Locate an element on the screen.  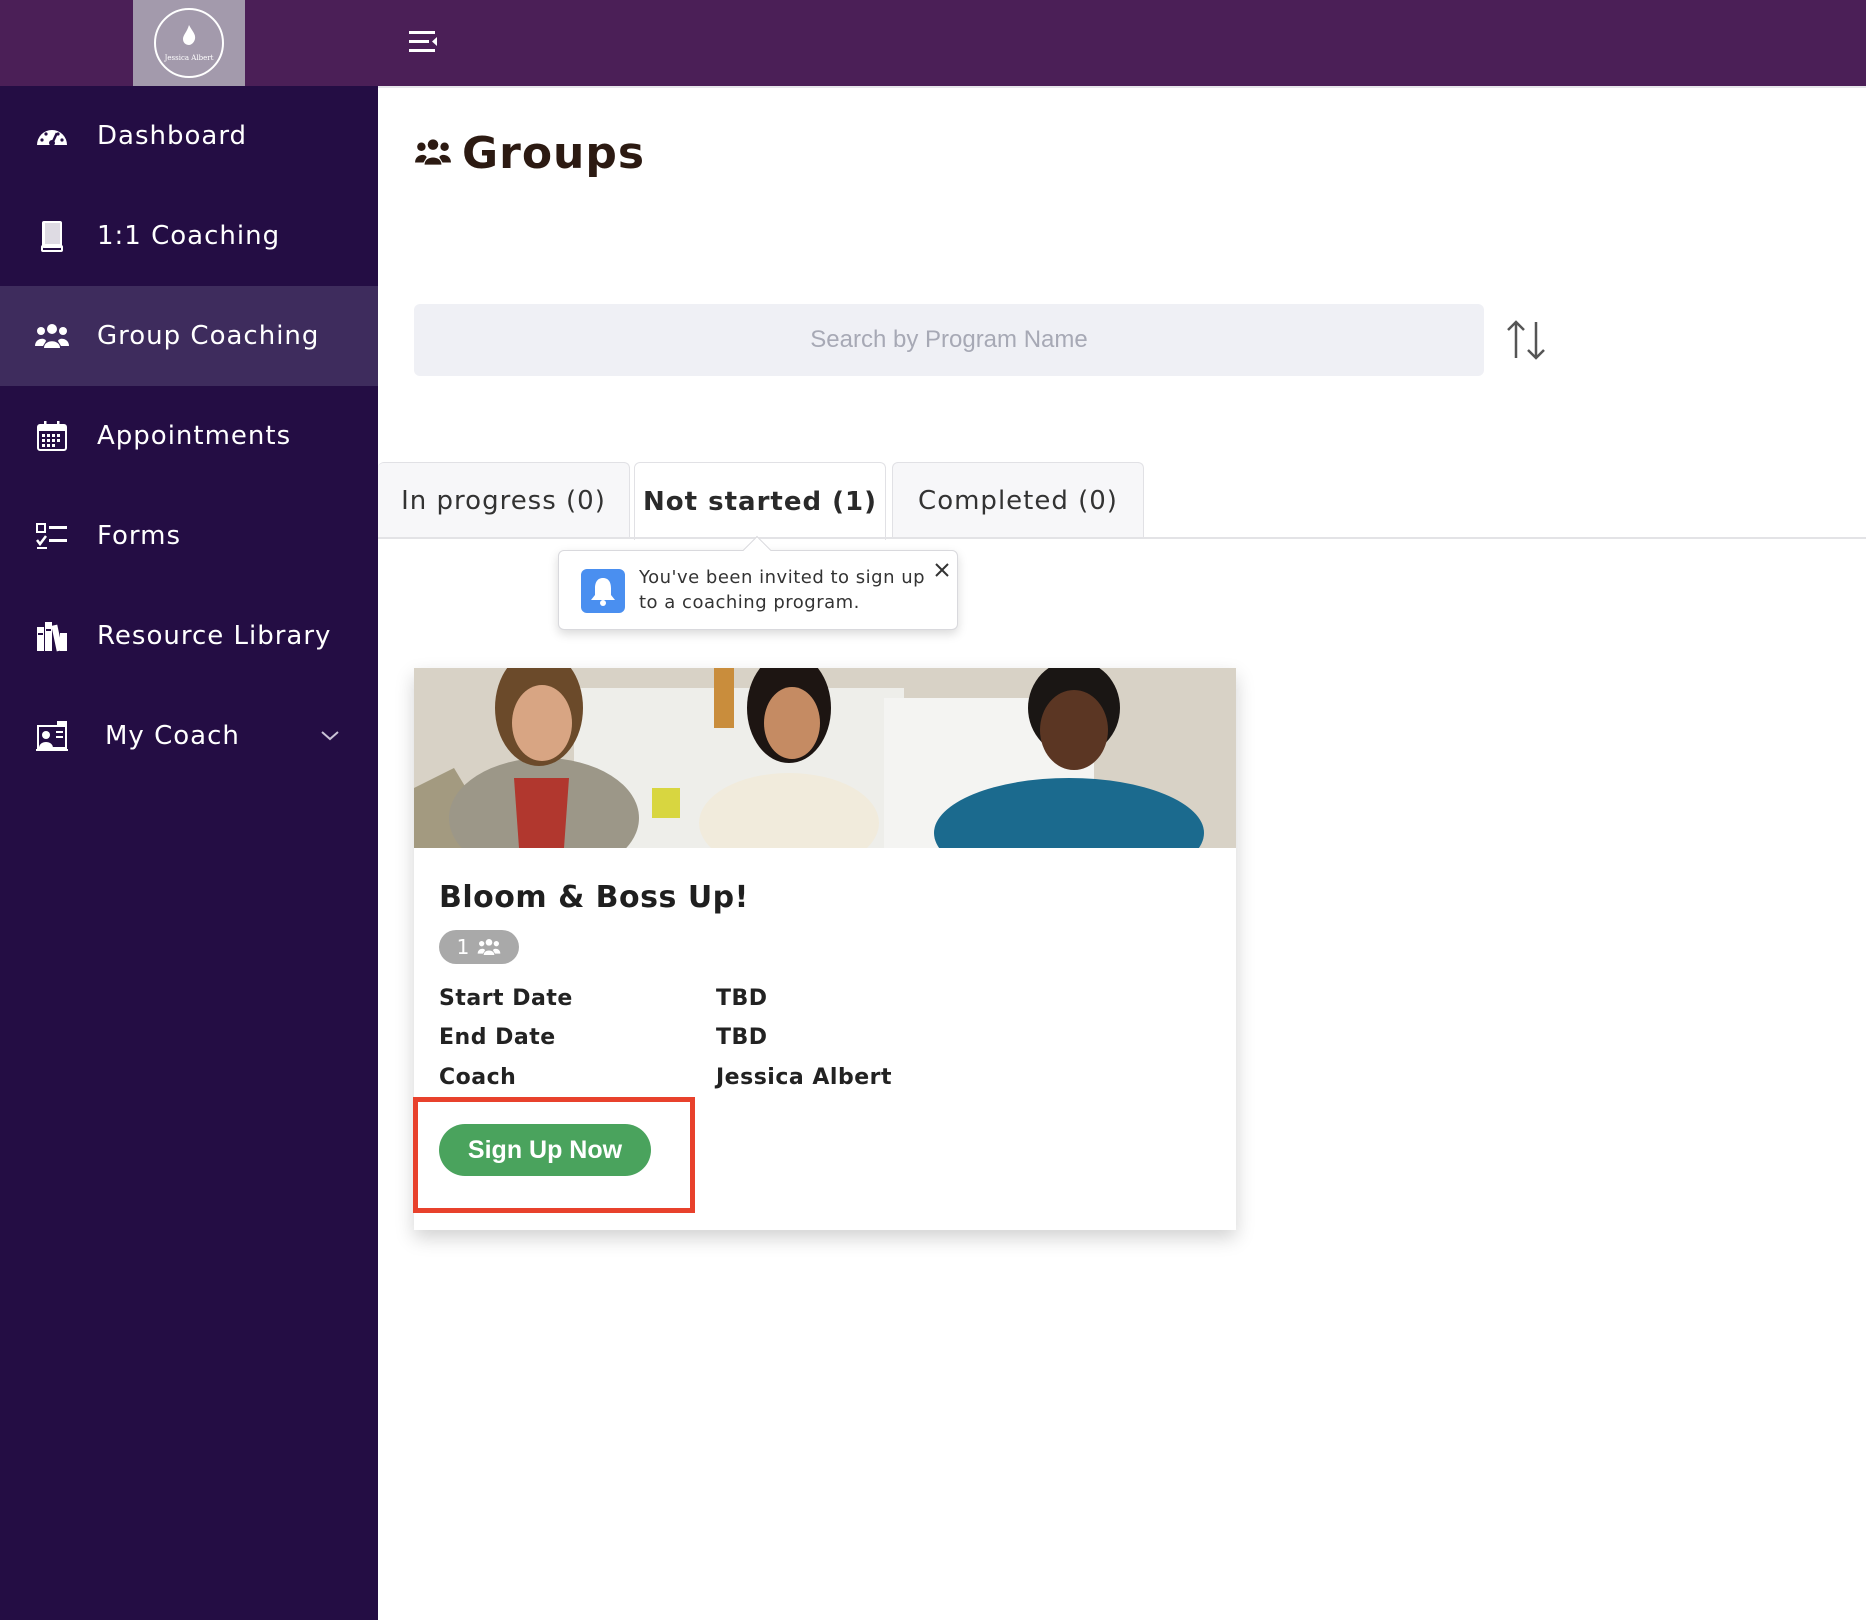
top-bar: Jessica Albert is located at coordinates (933, 43).